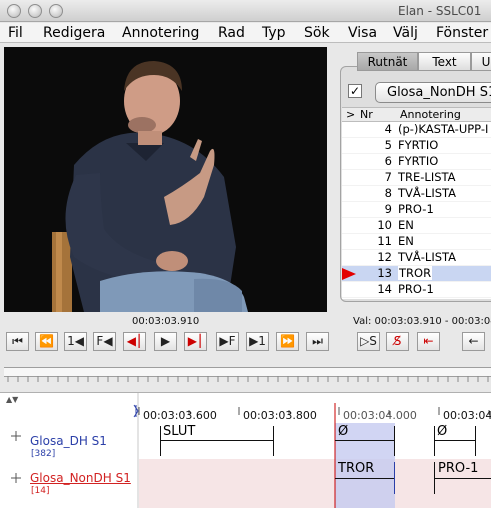 Image resolution: width=491 pixels, height=508 pixels. Describe the element at coordinates (273, 441) in the screenshot. I see `annotation-slut-end` at that location.